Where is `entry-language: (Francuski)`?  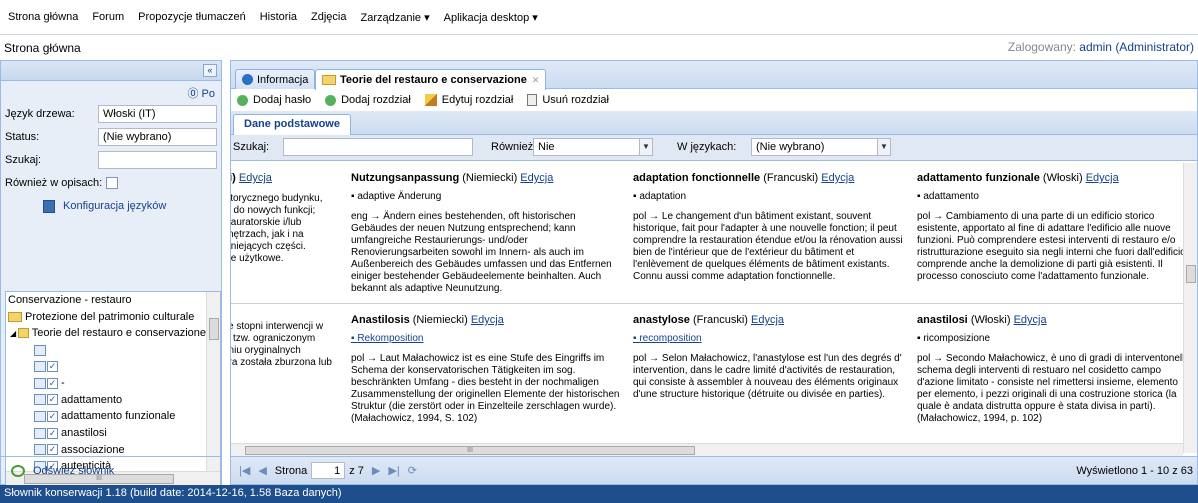
entry-language: (Francuski) is located at coordinates (791, 178).